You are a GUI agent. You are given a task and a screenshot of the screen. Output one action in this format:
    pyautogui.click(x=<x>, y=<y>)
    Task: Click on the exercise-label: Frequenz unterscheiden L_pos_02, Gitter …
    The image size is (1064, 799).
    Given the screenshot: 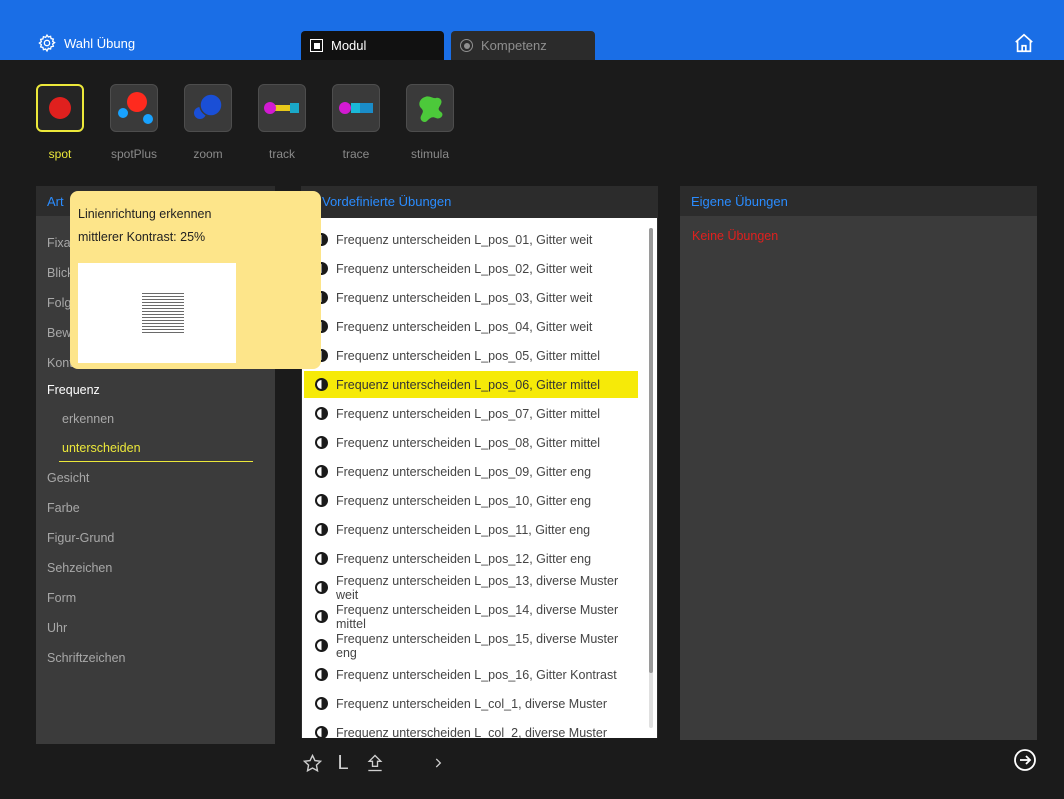 What is the action you would take?
    pyautogui.click(x=464, y=268)
    